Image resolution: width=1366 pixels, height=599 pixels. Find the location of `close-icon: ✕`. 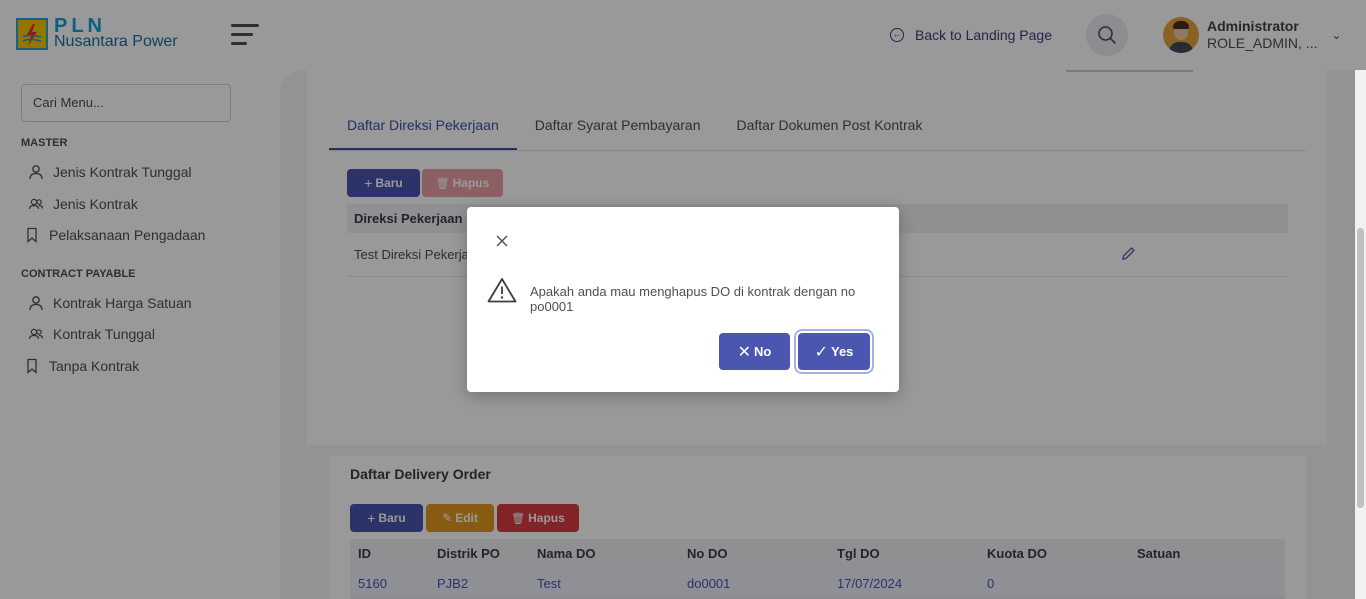

close-icon: ✕ is located at coordinates (744, 352).